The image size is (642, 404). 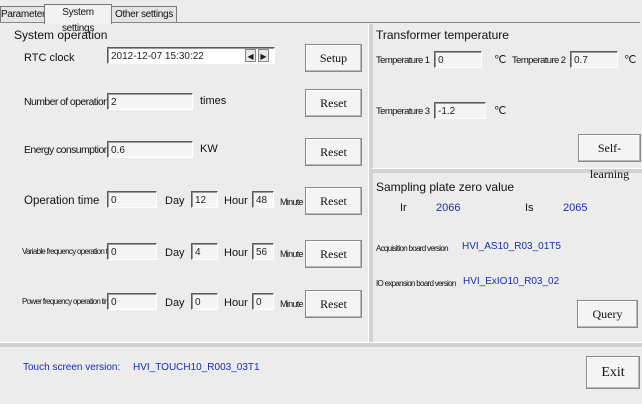 I want to click on transformer-title: Transformer temperature, so click(x=442, y=35).